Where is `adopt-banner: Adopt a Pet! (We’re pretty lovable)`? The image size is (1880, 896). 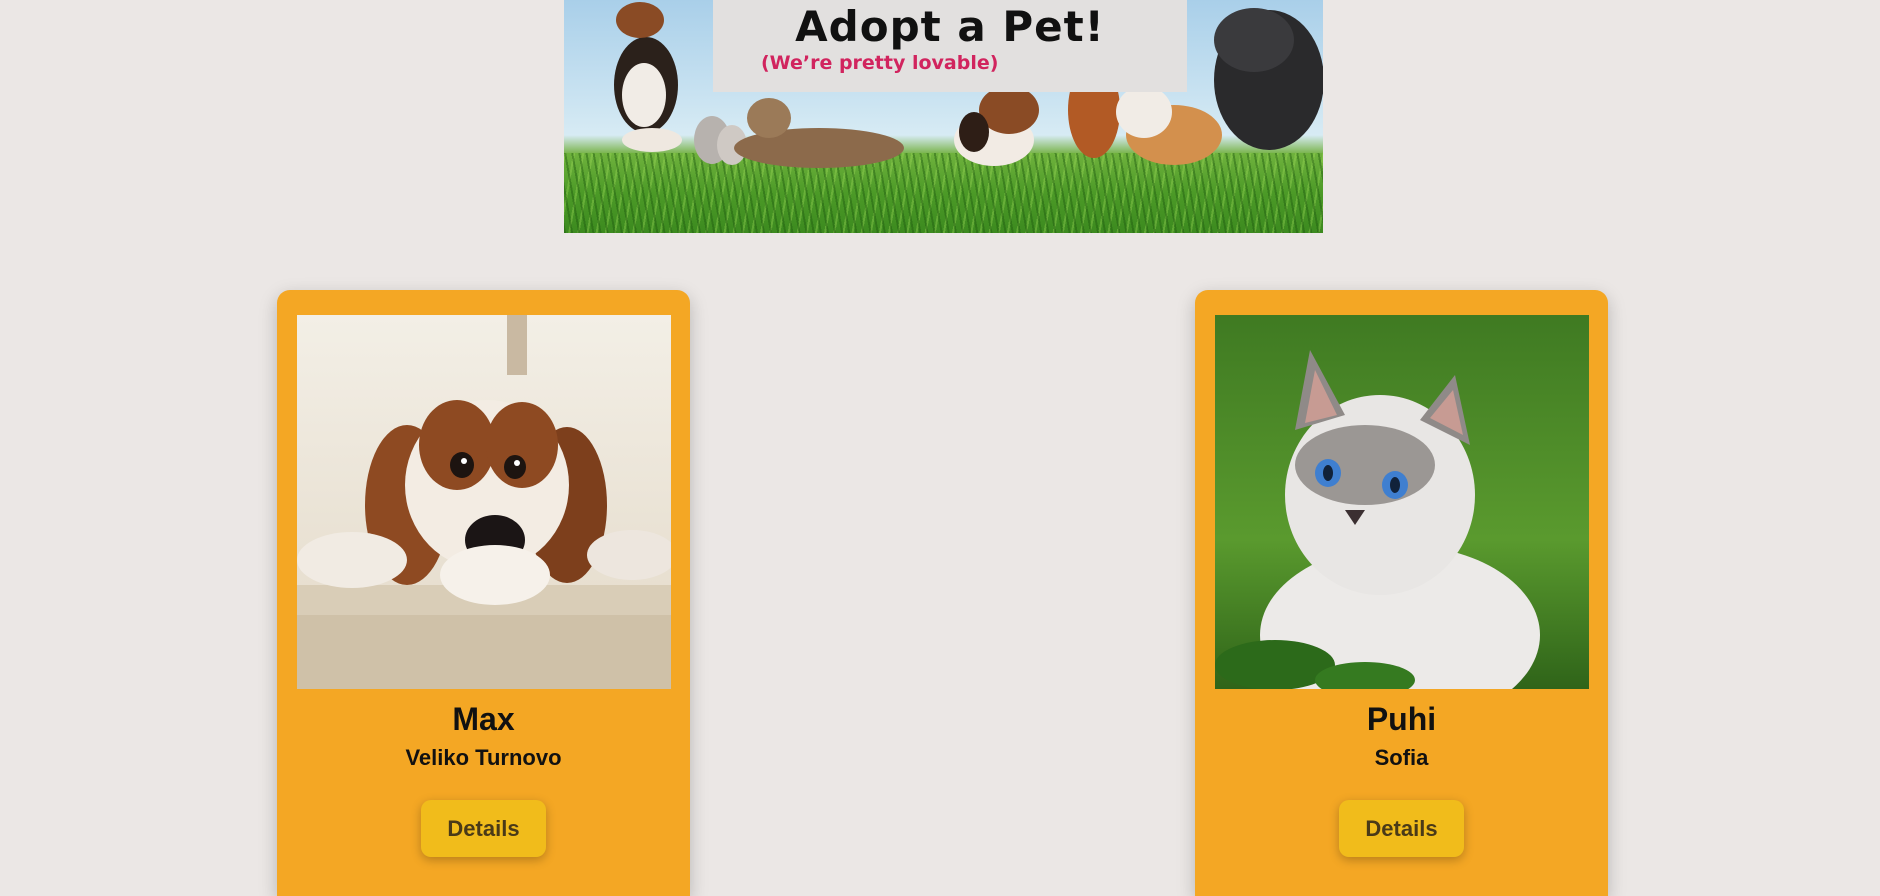
adopt-banner: Adopt a Pet! (We’re pretty lovable) is located at coordinates (943, 116).